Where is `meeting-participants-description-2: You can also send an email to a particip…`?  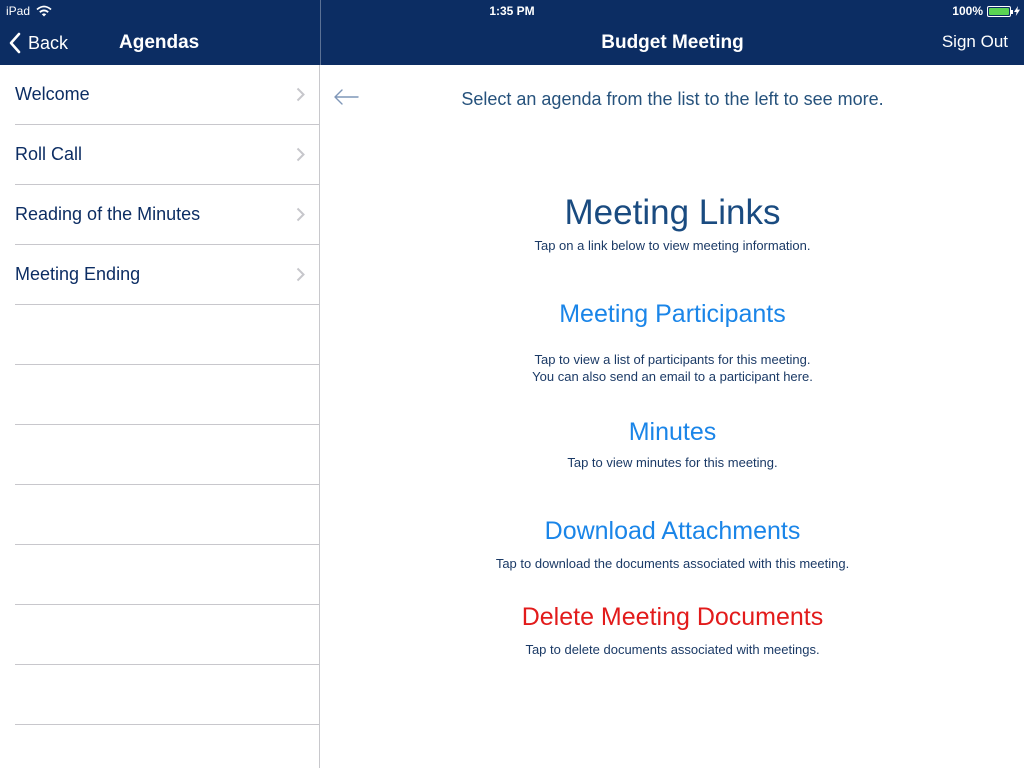
meeting-participants-description-2: You can also send an email to a particip… is located at coordinates (672, 376).